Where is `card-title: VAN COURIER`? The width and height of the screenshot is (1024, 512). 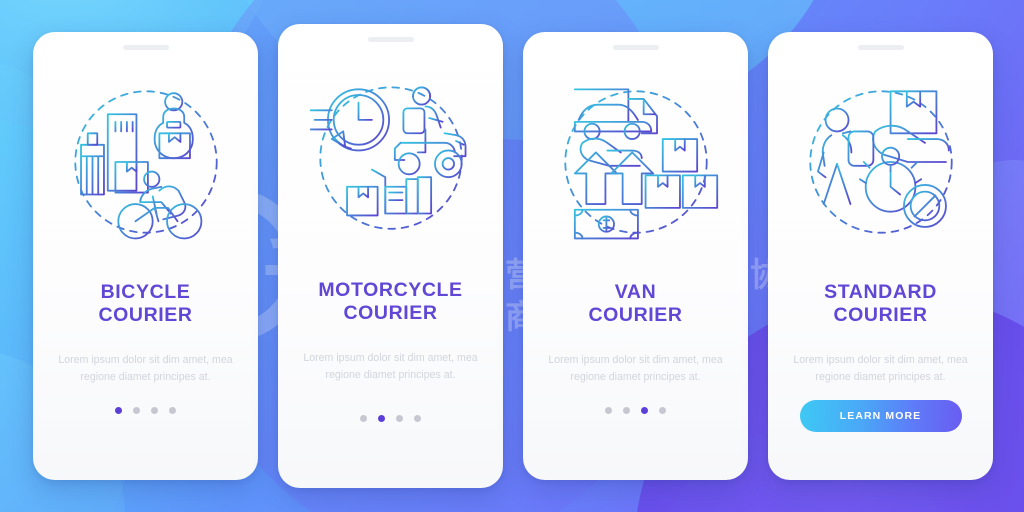
card-title: VAN COURIER is located at coordinates (635, 304).